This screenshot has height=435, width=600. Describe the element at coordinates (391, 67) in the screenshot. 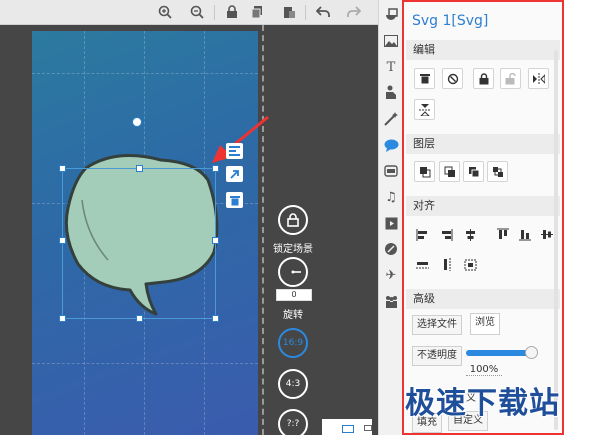

I see `text-icon: T` at that location.